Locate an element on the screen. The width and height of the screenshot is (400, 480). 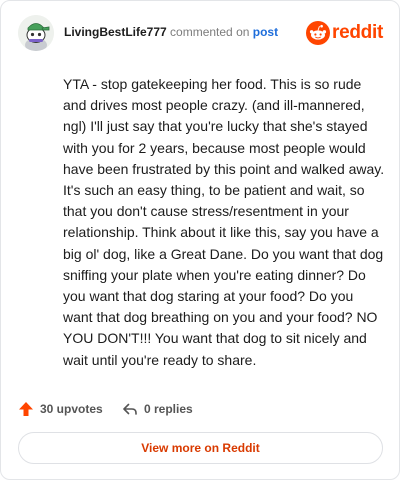
reply-count: 0 replies is located at coordinates (168, 409).